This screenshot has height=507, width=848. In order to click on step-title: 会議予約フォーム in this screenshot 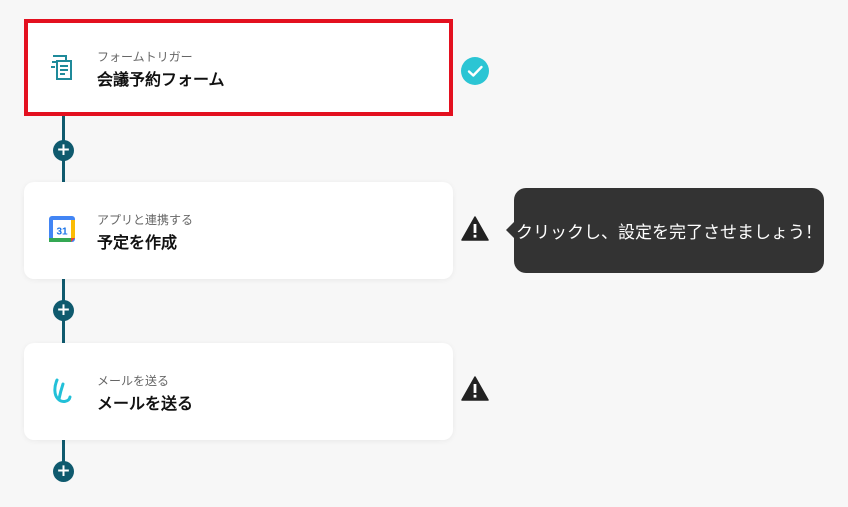, I will do `click(161, 79)`.